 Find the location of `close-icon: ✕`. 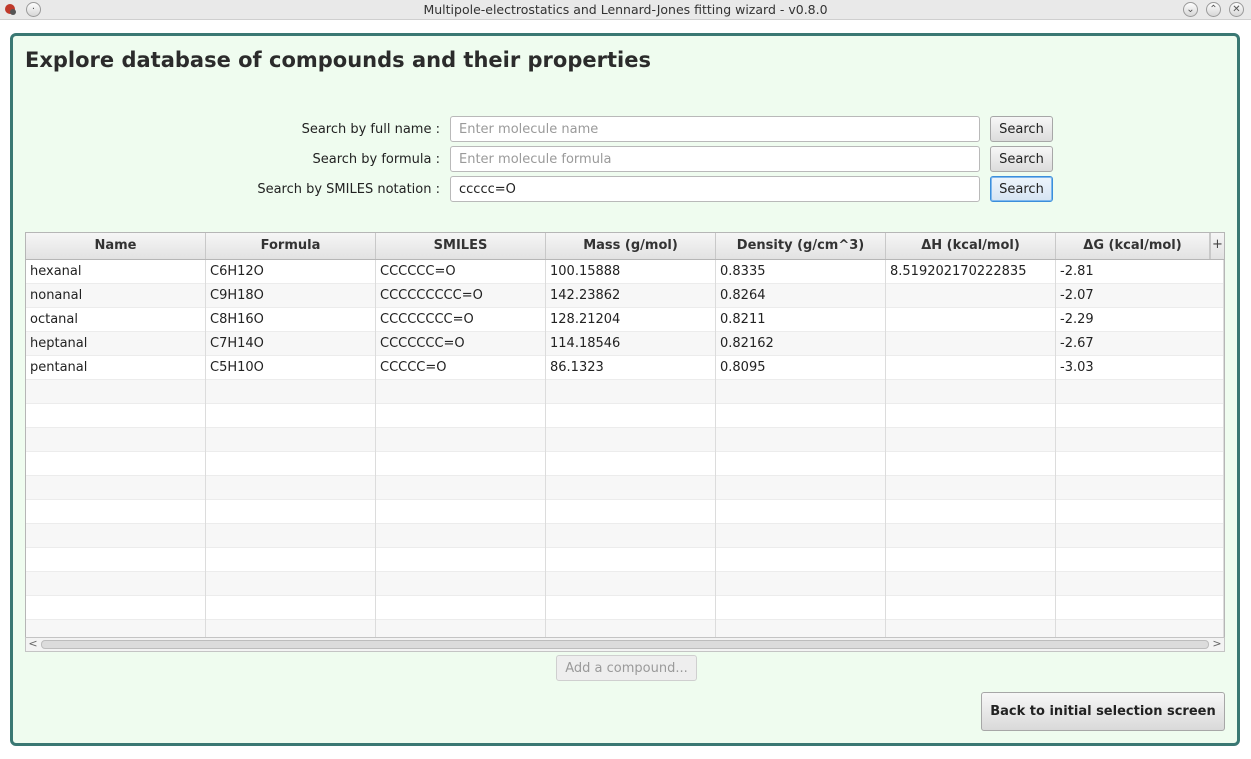

close-icon: ✕ is located at coordinates (1236, 9).